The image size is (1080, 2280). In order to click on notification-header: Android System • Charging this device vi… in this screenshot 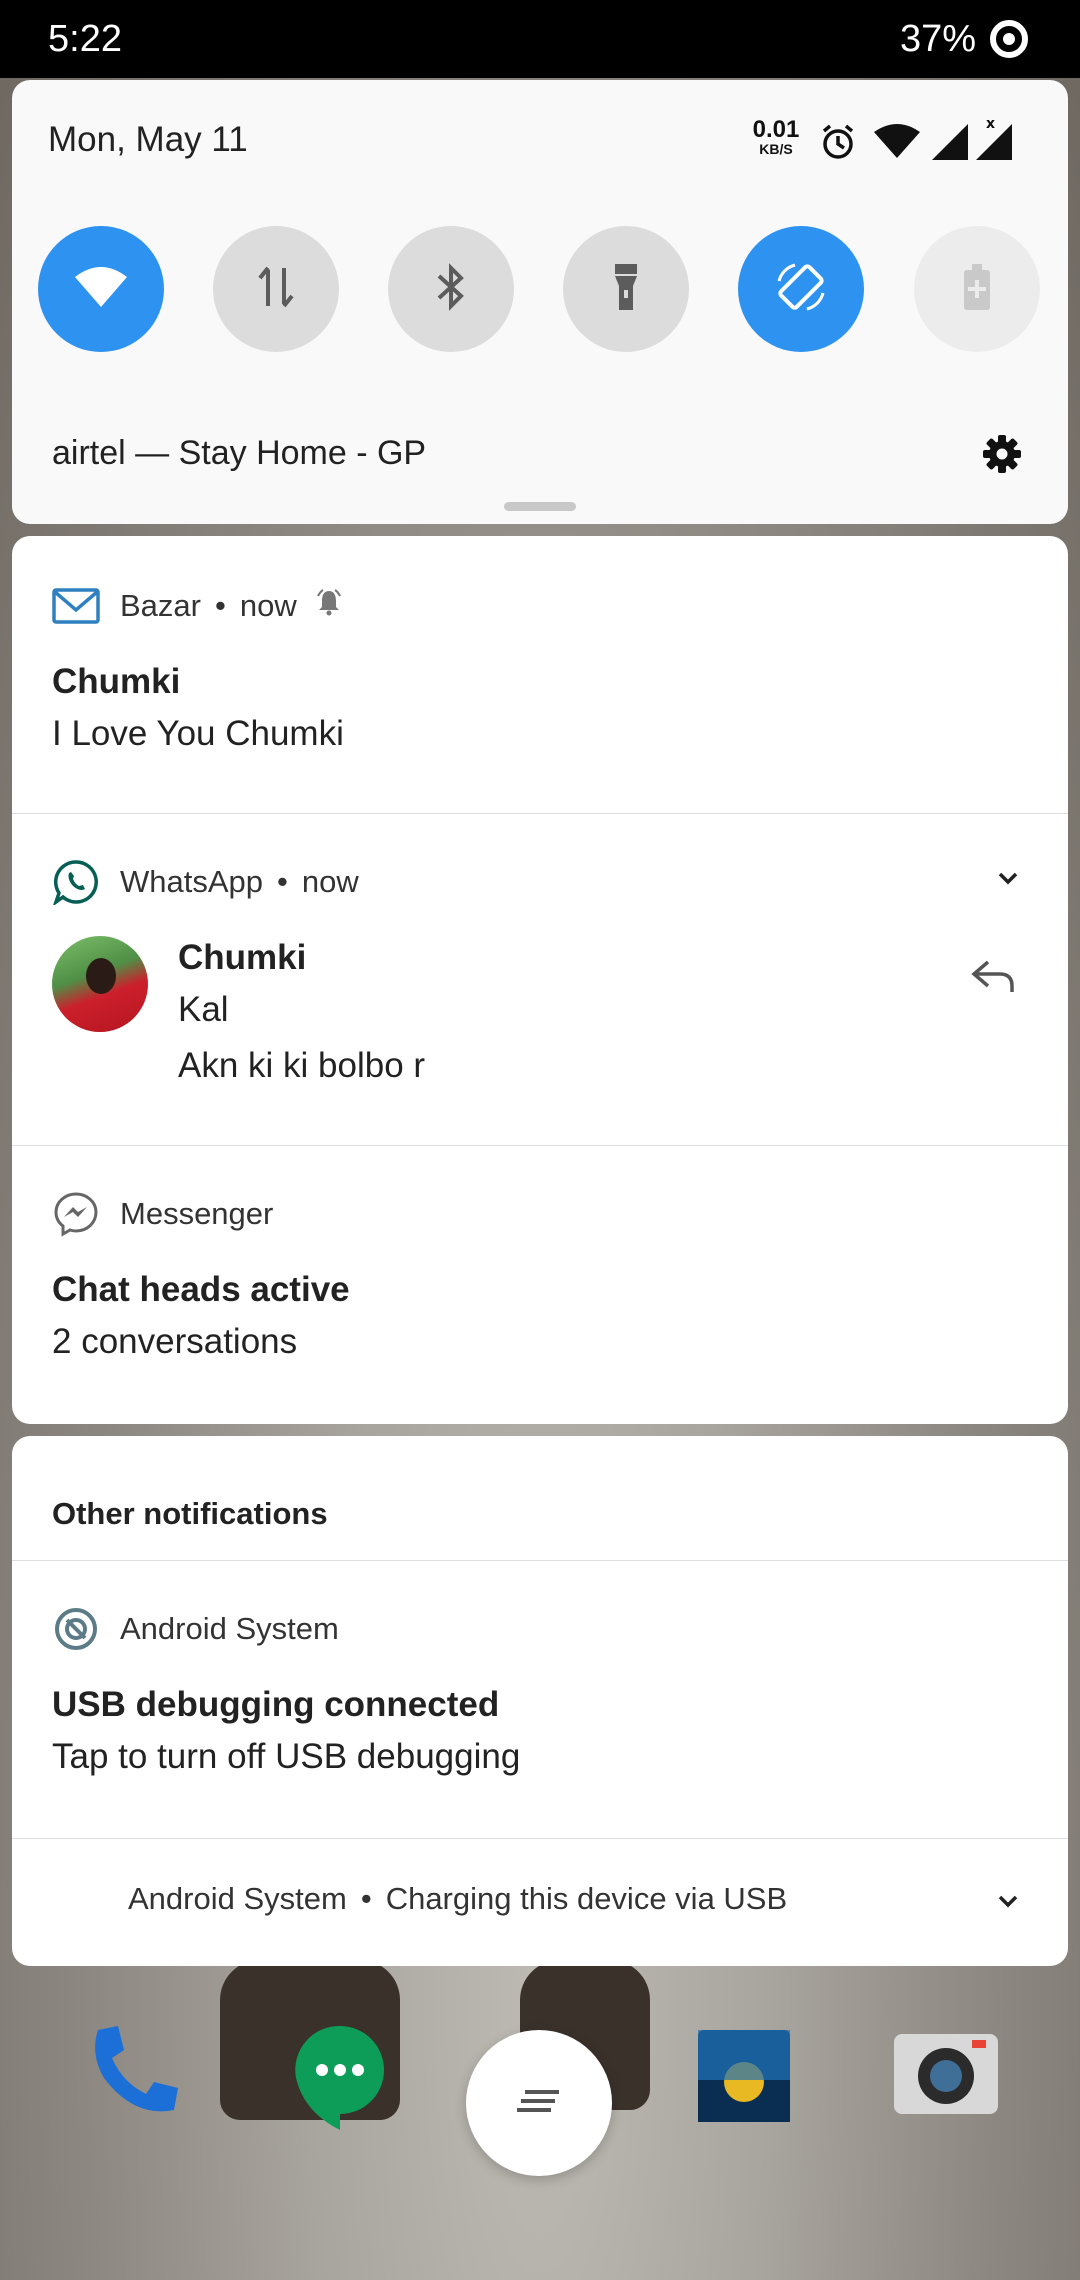, I will do `click(457, 1899)`.